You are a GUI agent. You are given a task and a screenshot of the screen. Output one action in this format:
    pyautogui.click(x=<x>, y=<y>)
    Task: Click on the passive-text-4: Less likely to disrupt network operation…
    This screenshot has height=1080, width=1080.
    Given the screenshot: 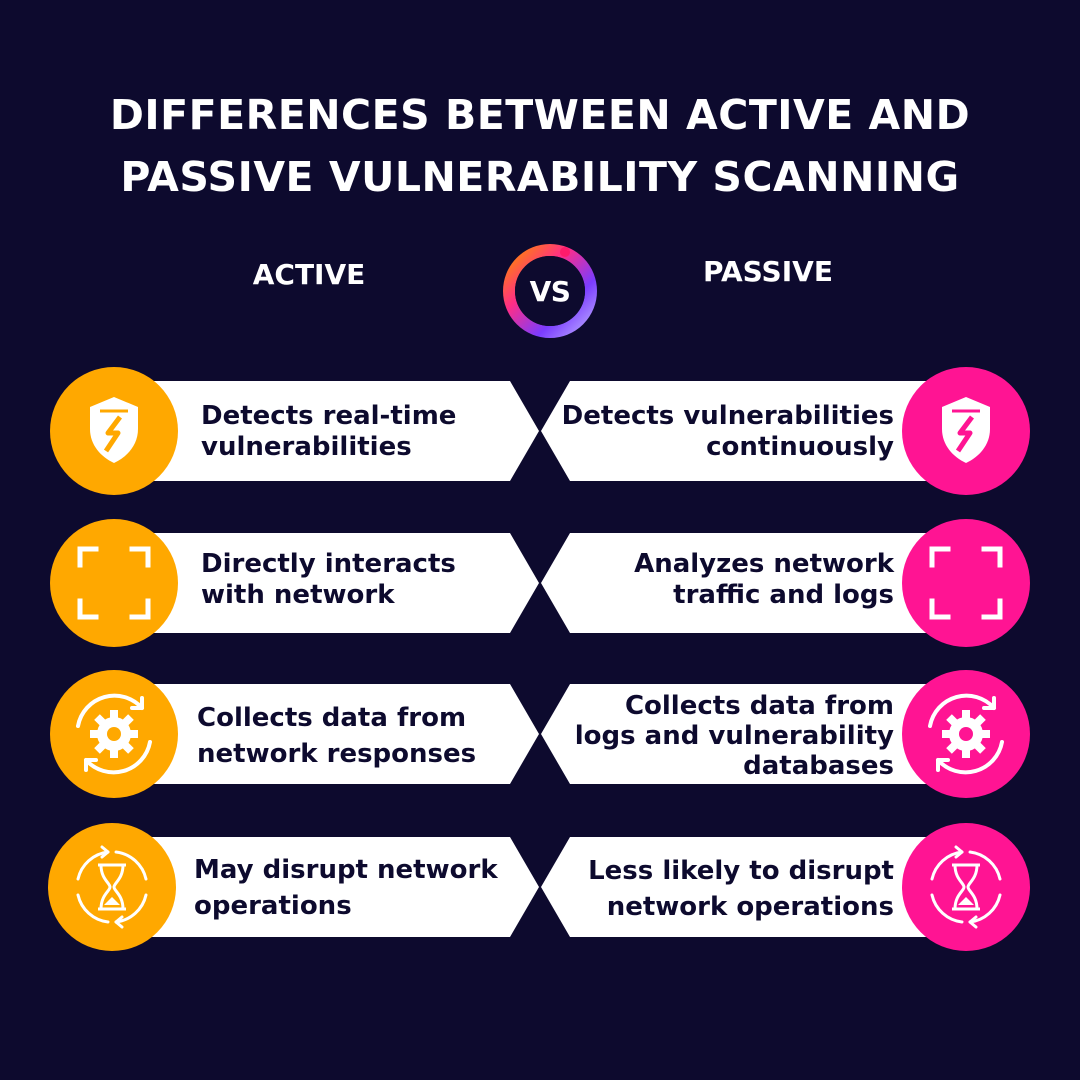 What is the action you would take?
    pyautogui.click(x=741, y=889)
    